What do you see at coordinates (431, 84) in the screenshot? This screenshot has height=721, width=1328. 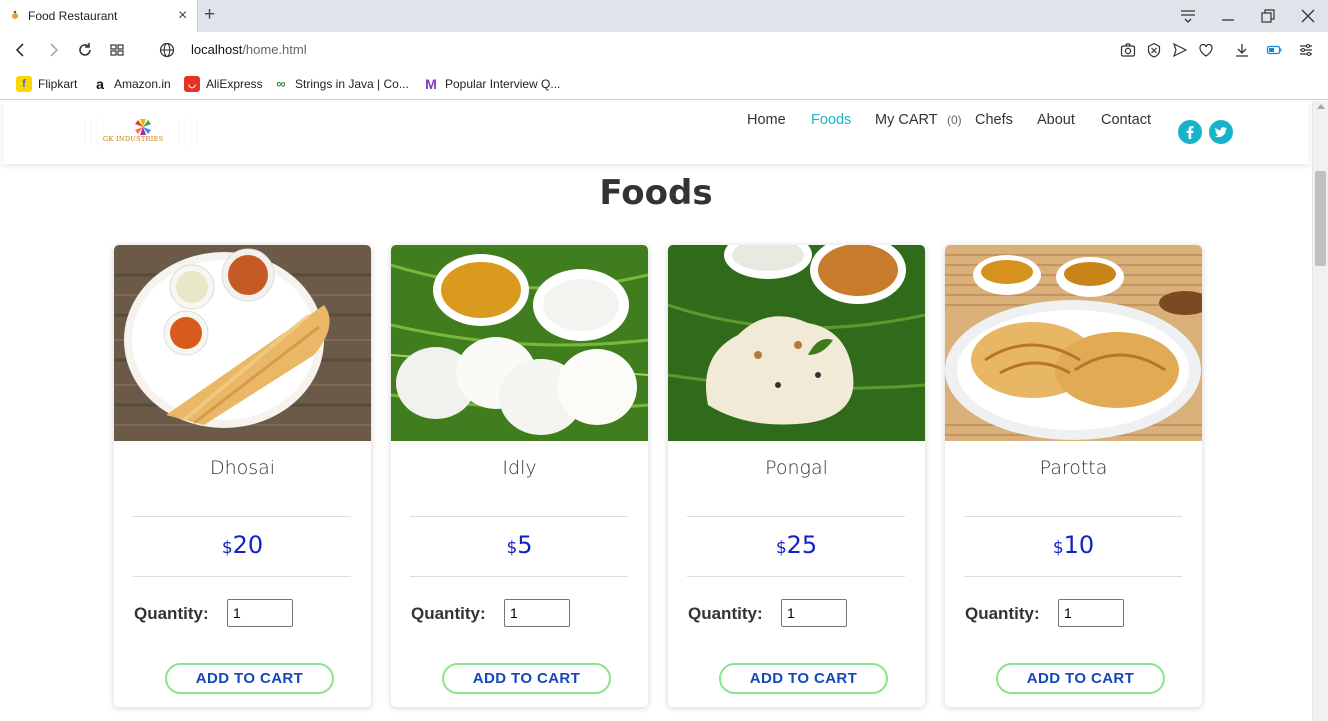 I see `m-logo-icon: M` at bounding box center [431, 84].